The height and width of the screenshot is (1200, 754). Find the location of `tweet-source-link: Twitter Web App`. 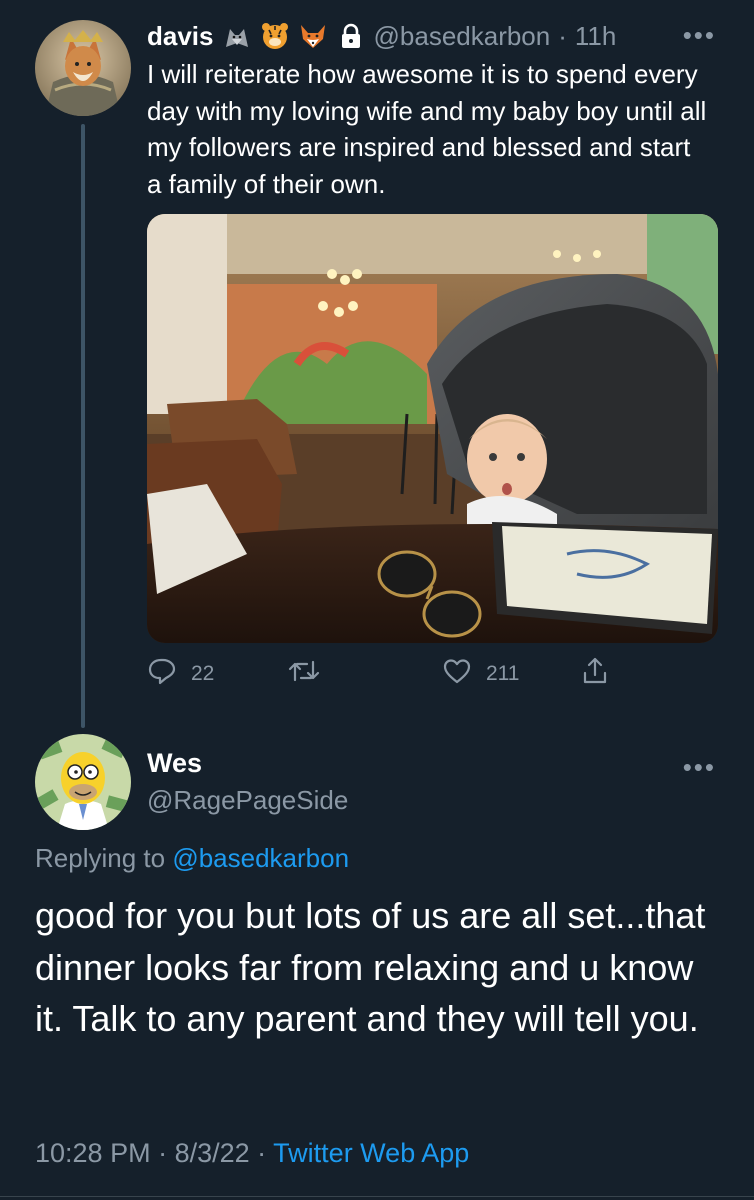

tweet-source-link: Twitter Web App is located at coordinates (371, 1153).